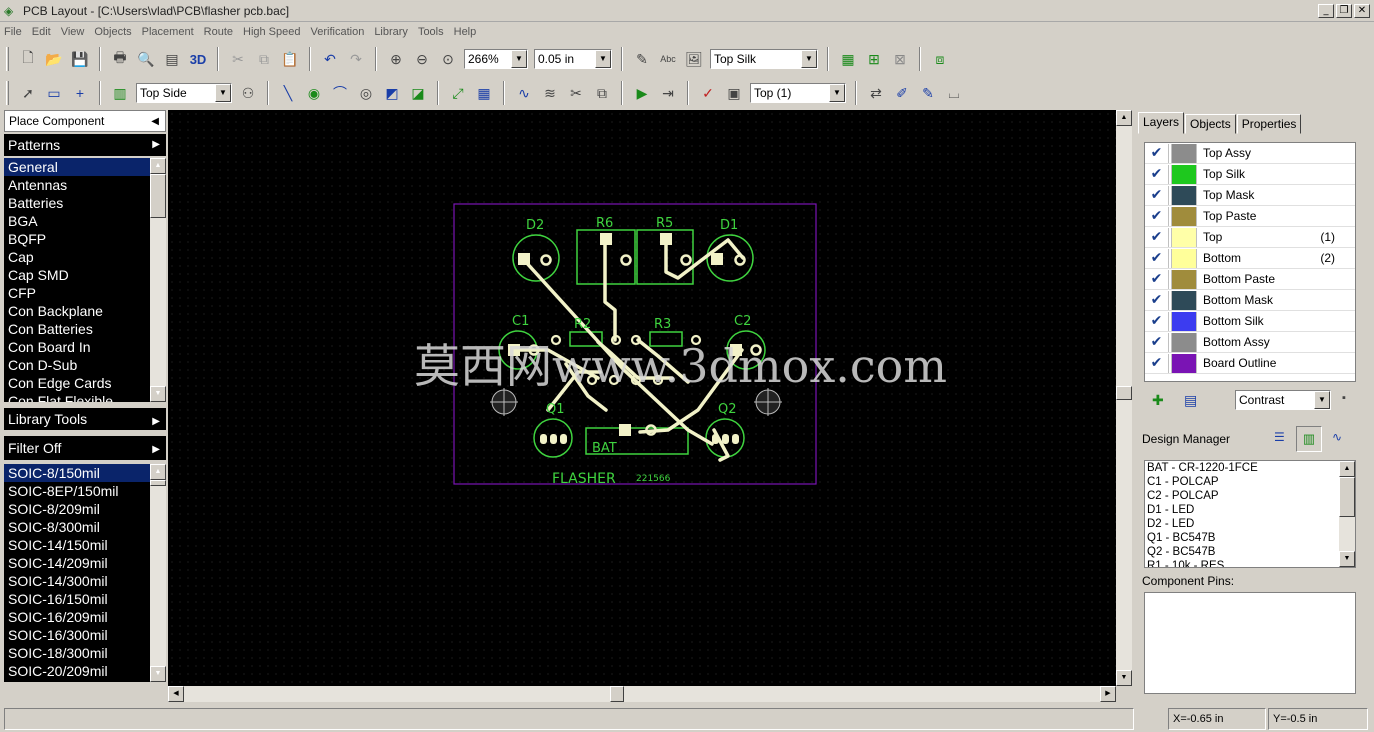  Describe the element at coordinates (1161, 123) in the screenshot. I see `tab-layers: Layers` at that location.